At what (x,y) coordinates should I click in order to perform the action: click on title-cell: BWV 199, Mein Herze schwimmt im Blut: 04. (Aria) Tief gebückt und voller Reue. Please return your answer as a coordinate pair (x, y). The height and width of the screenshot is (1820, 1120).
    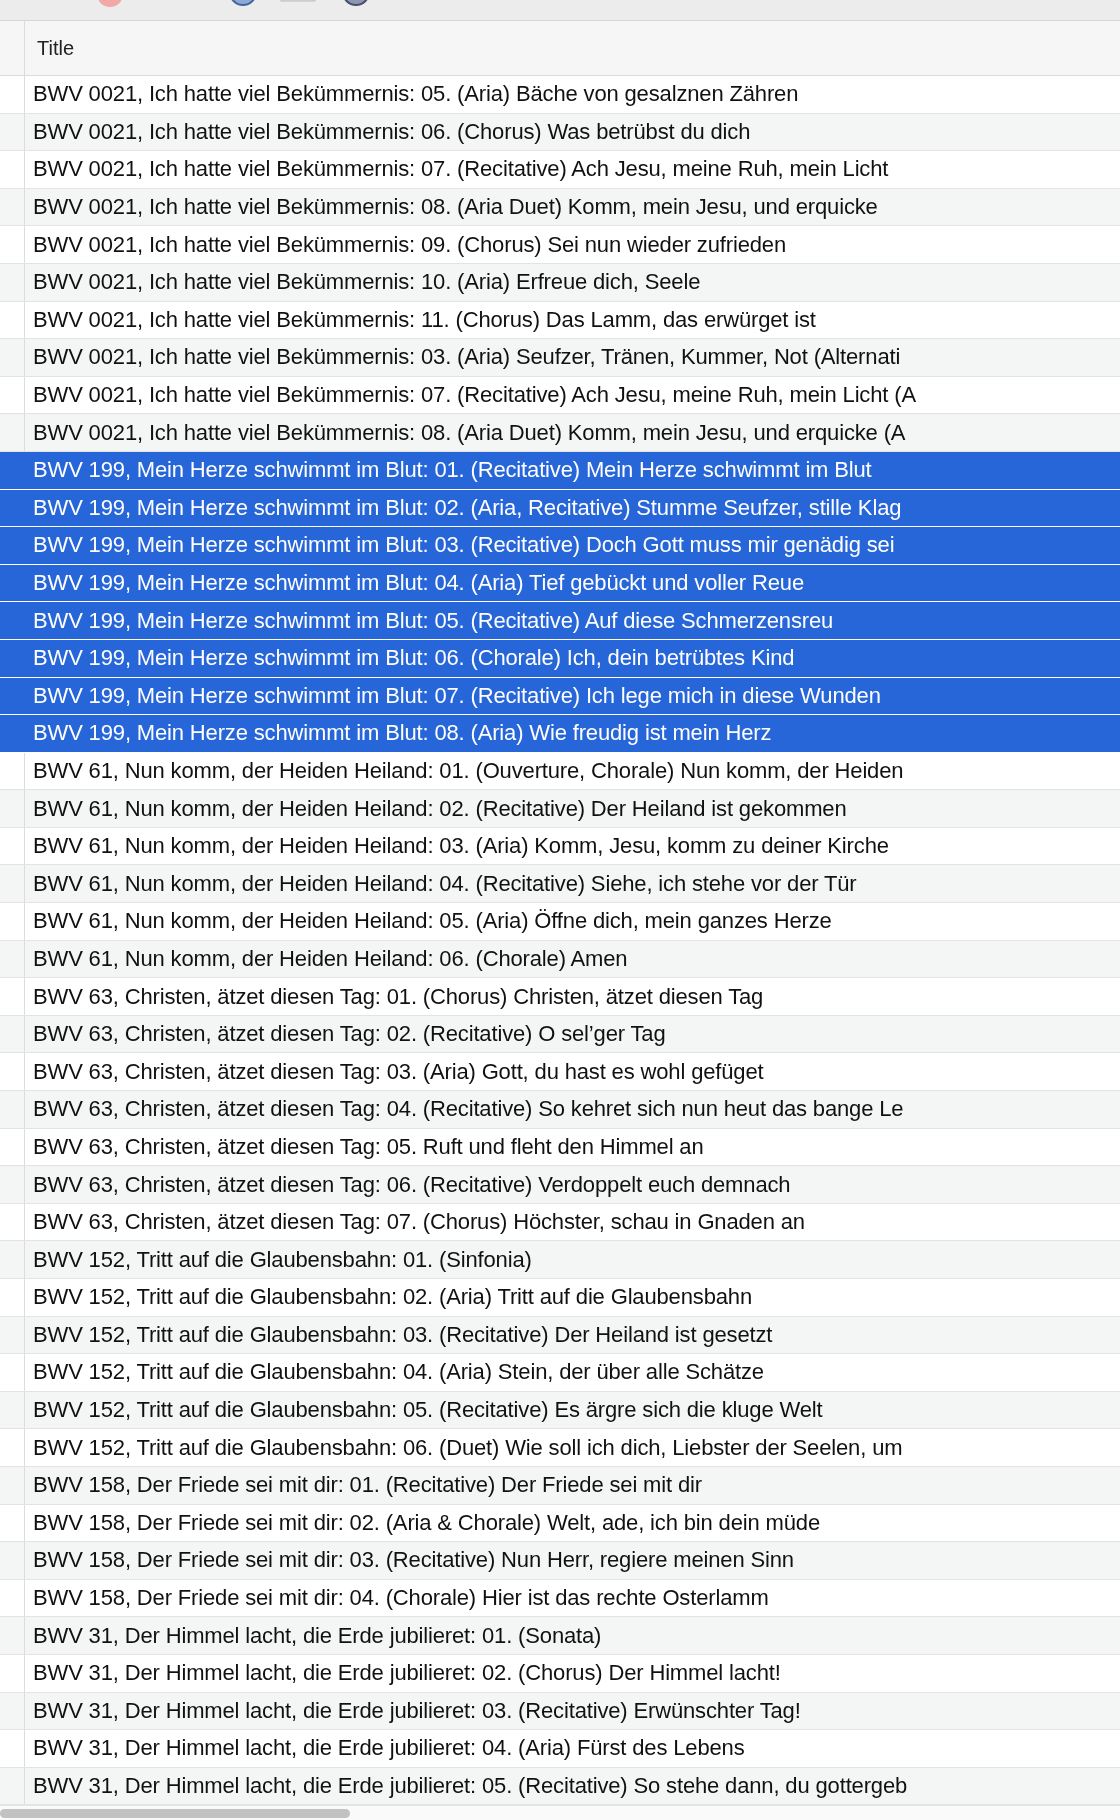
    Looking at the image, I should click on (418, 583).